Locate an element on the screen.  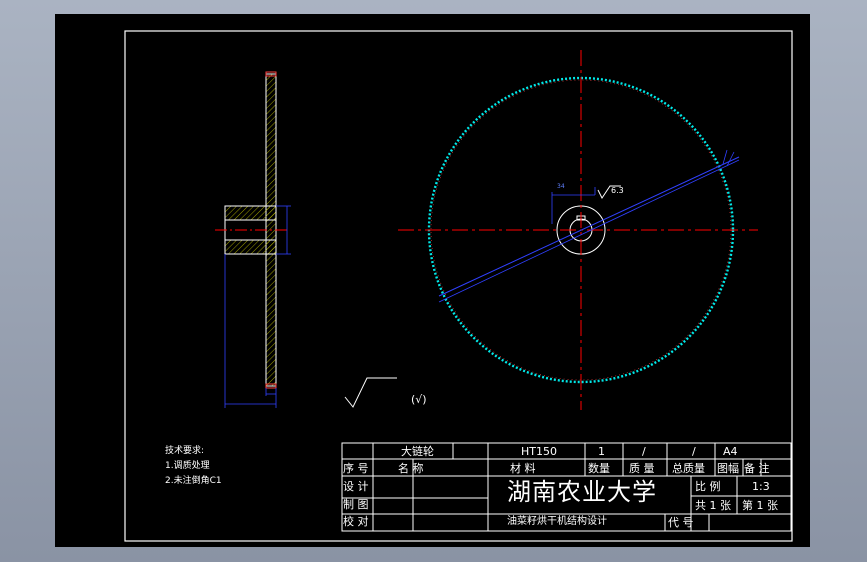
role-draw: 制 图 is located at coordinates (356, 504).